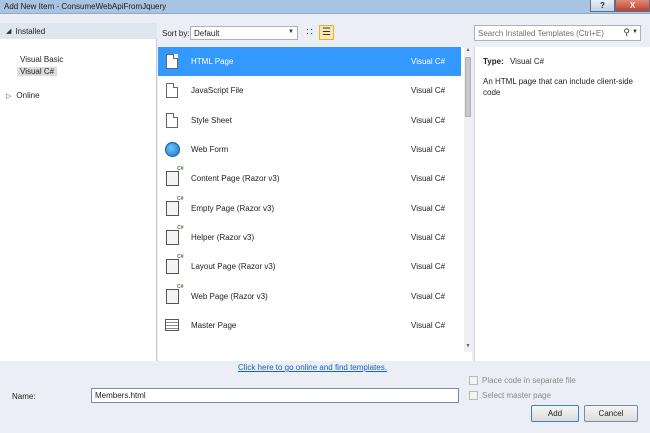 The height and width of the screenshot is (433, 650). I want to click on template-name: Content Page (Razor v3), so click(235, 179).